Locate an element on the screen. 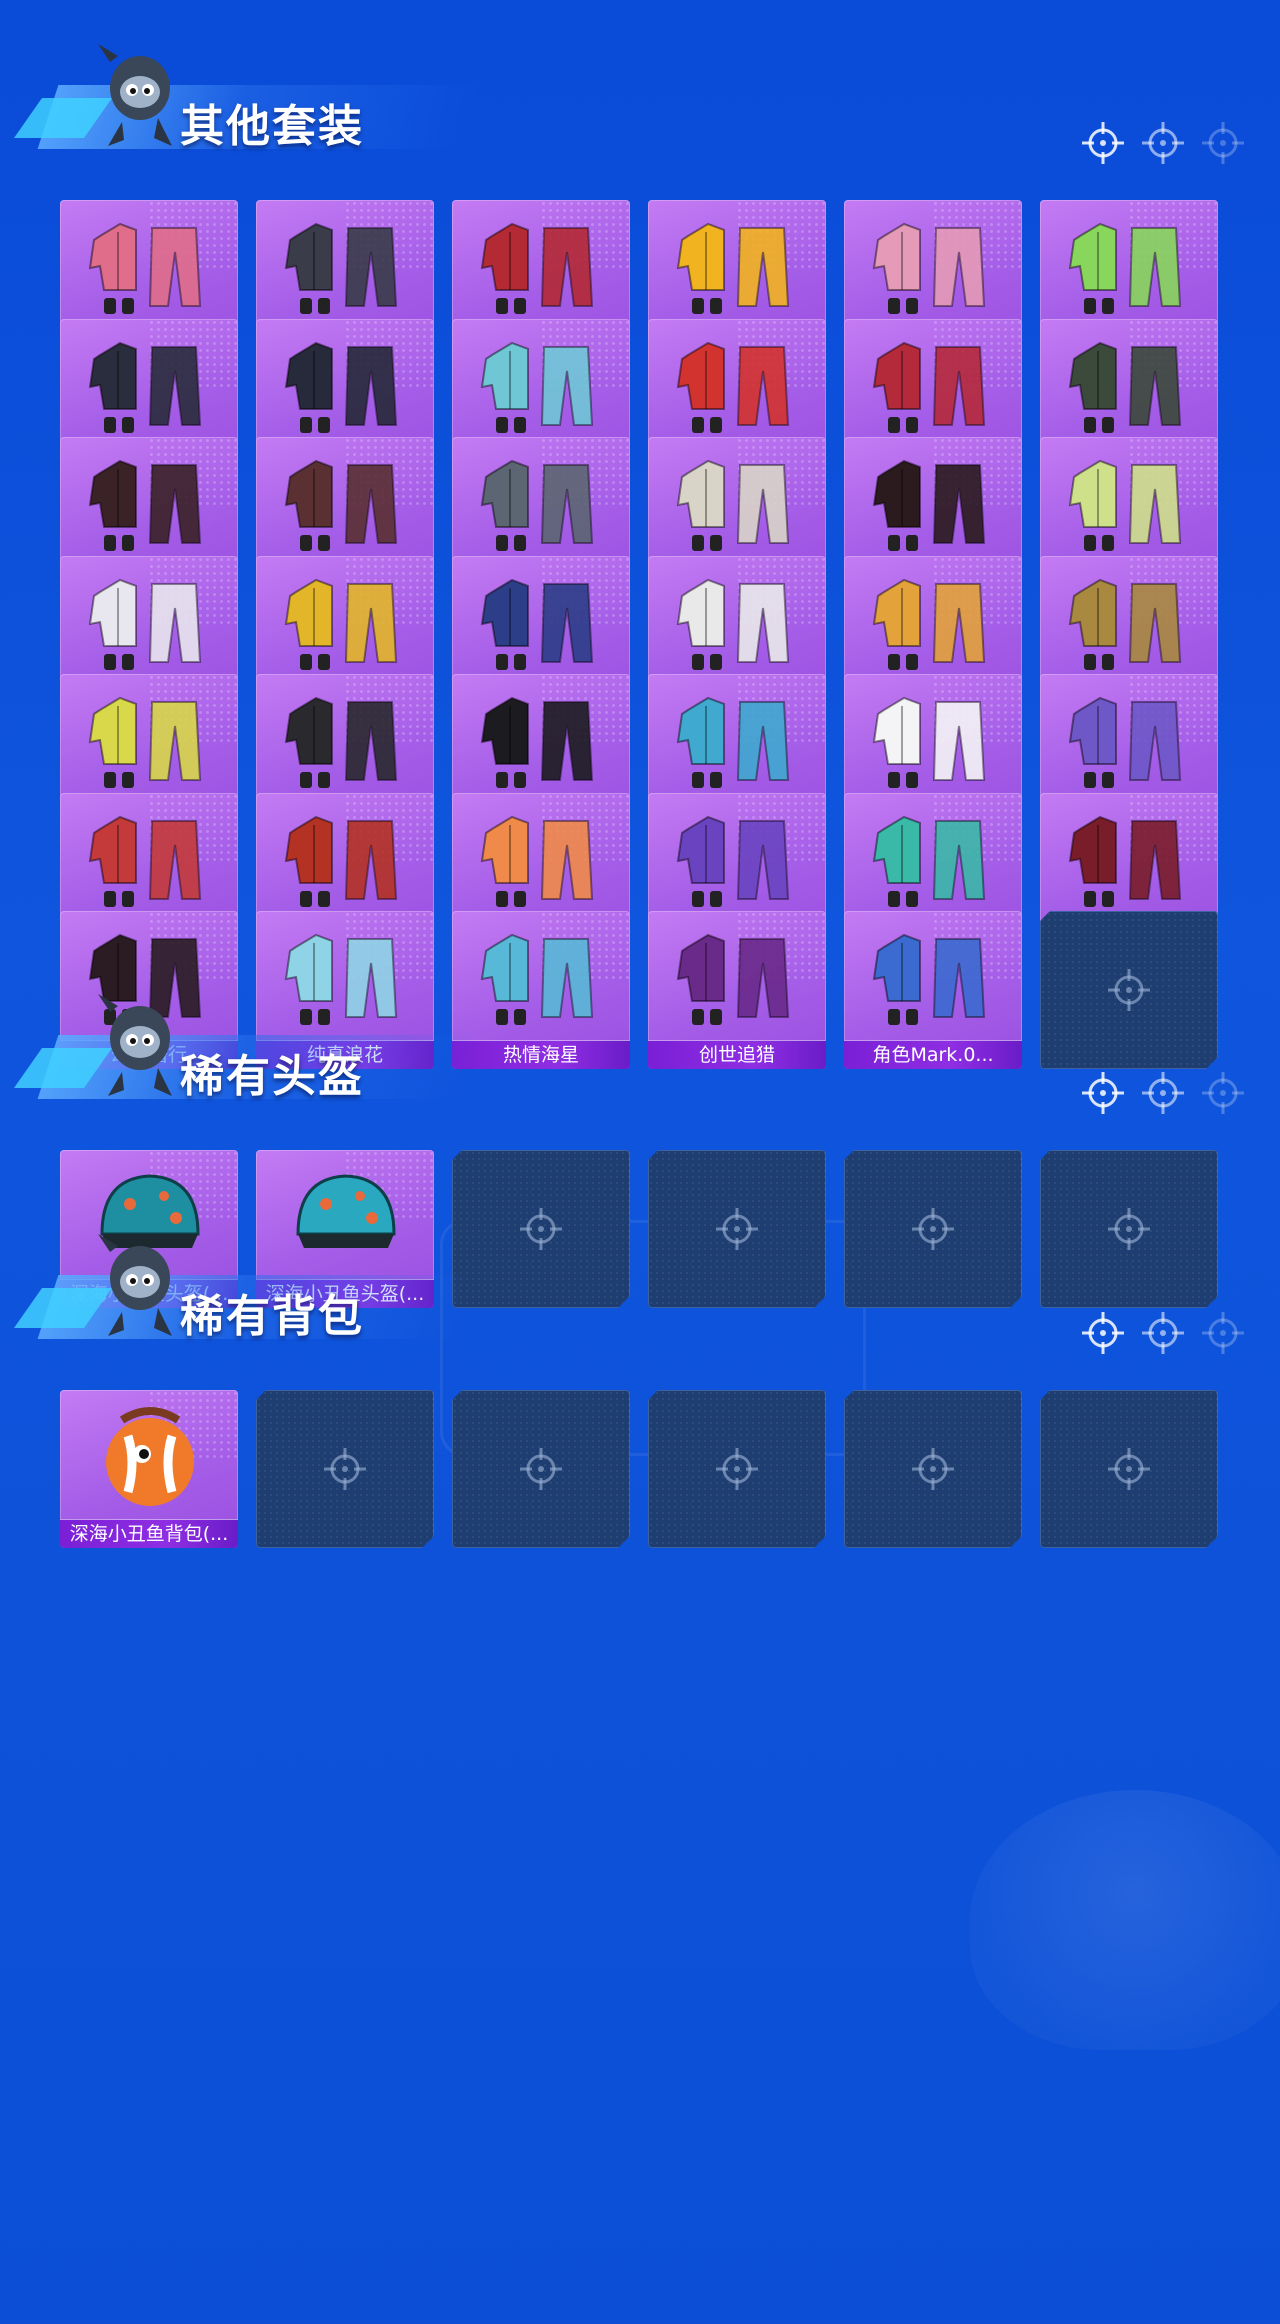  item-card: 创世追猎 is located at coordinates (737, 990).